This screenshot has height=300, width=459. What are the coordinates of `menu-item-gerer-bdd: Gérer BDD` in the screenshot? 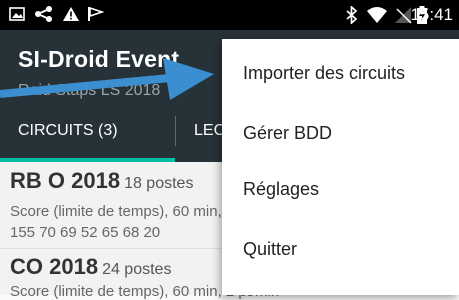 It's located at (287, 133).